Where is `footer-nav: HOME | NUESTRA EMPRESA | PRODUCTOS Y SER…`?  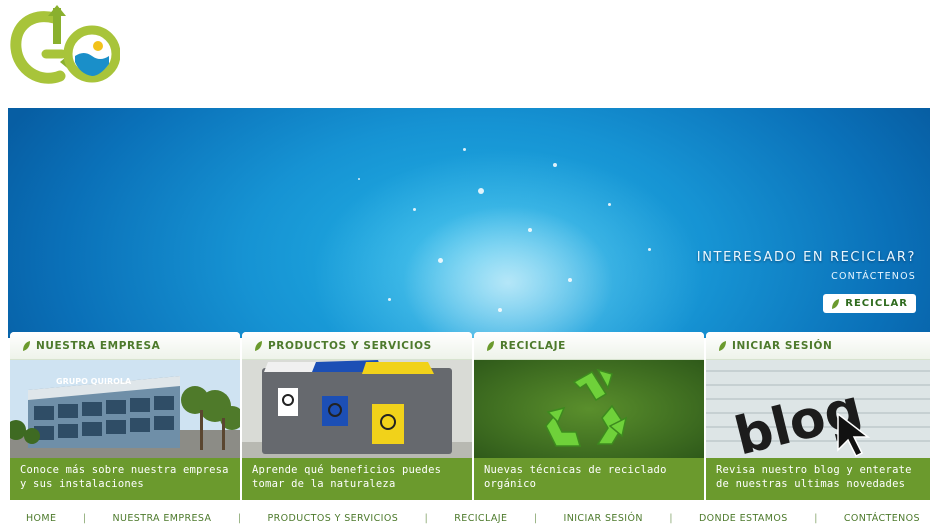 footer-nav: HOME | NUESTRA EMPRESA | PRODUCTOS Y SER… is located at coordinates (465, 518).